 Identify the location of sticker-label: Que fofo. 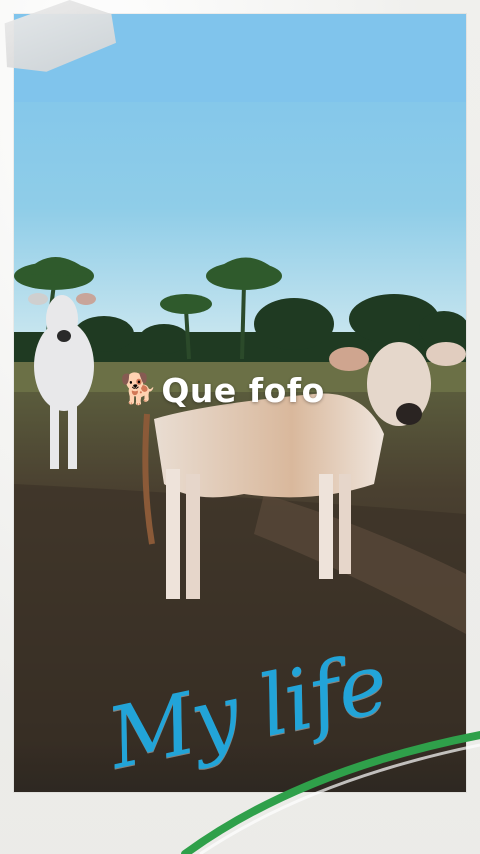
(243, 390).